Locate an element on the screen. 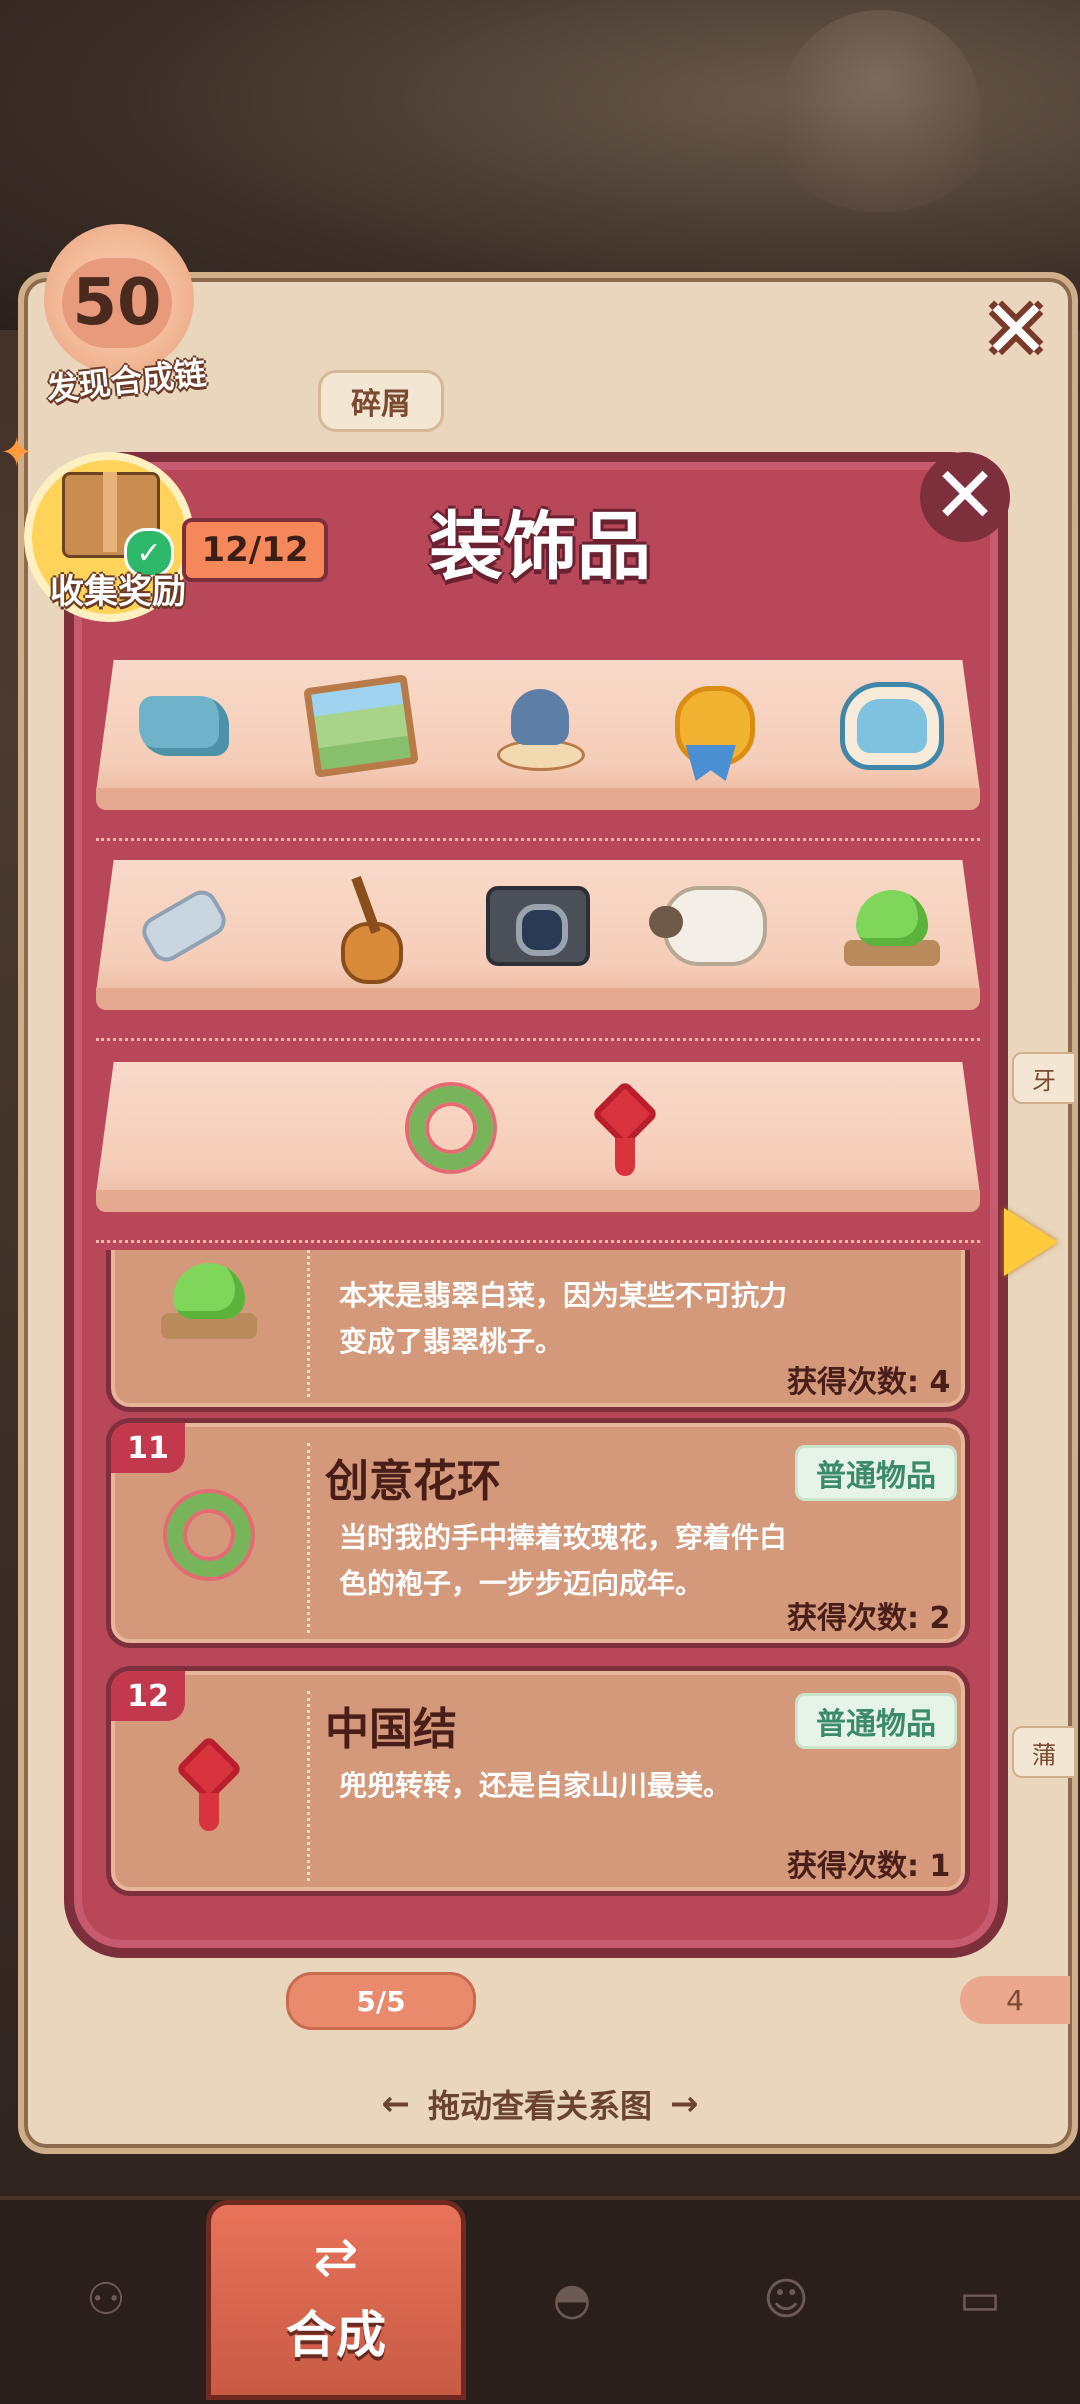 The width and height of the screenshot is (1080, 2404). picture-icon is located at coordinates (361, 726).